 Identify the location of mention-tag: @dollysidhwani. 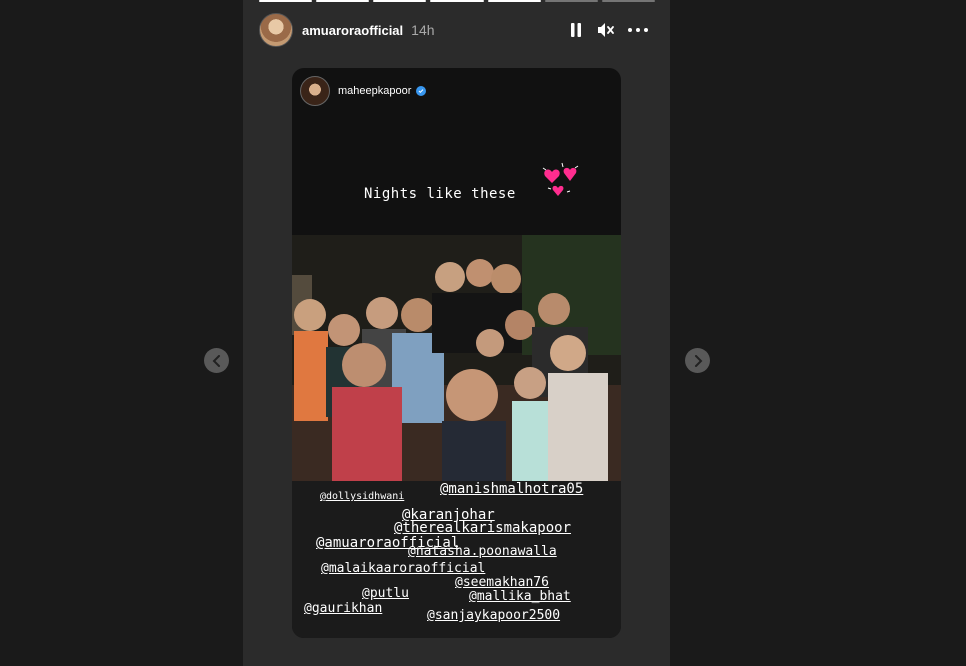
(362, 496).